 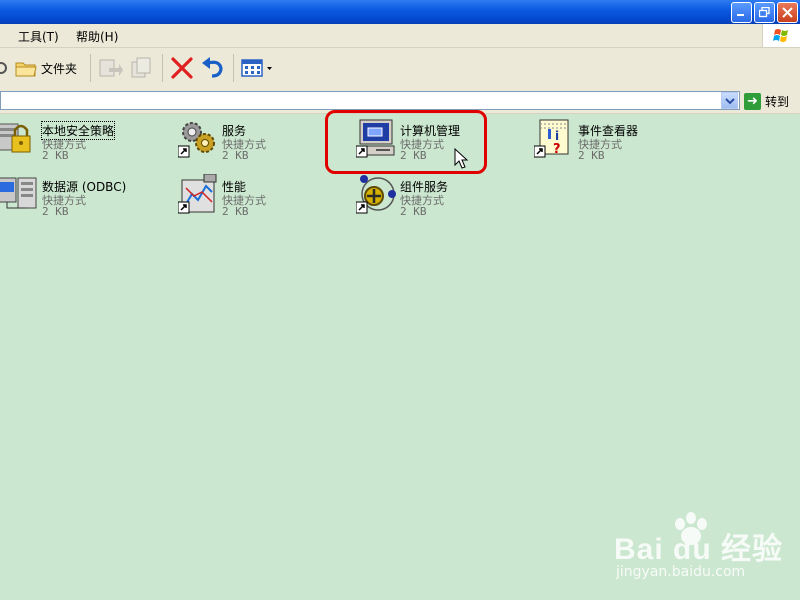 What do you see at coordinates (400, 36) in the screenshot?
I see `menu-bar: 工具(T) 帮助(H)` at bounding box center [400, 36].